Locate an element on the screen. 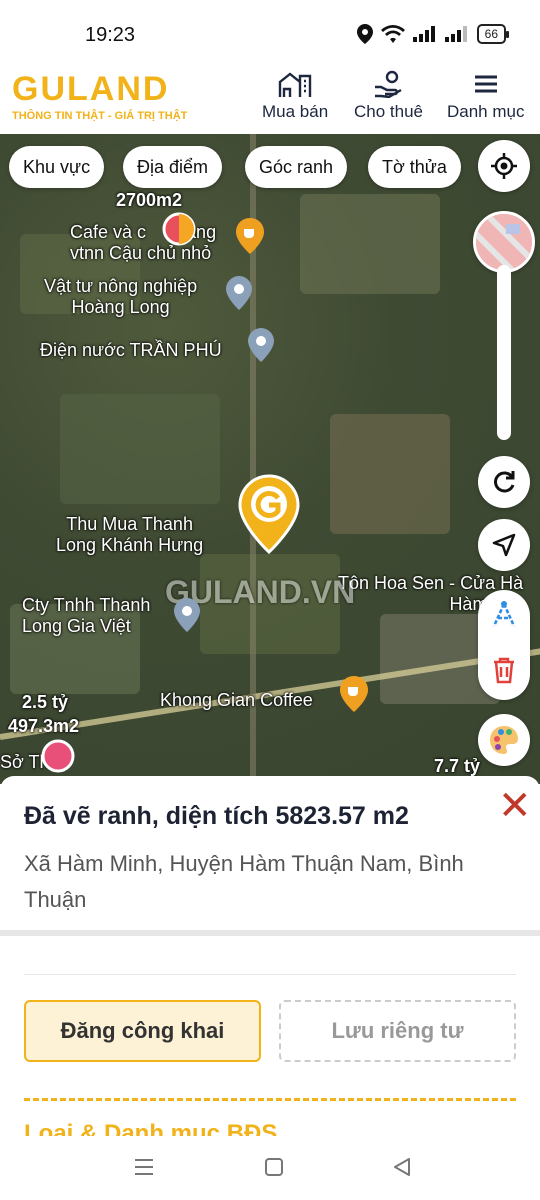 This screenshot has width=540, height=1200. filter-khu-vuc: Khu vực is located at coordinates (57, 167).